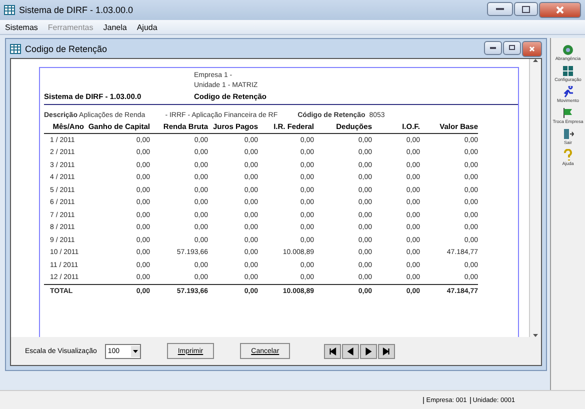  What do you see at coordinates (535, 198) in the screenshot?
I see `vertical-scrollbar` at bounding box center [535, 198].